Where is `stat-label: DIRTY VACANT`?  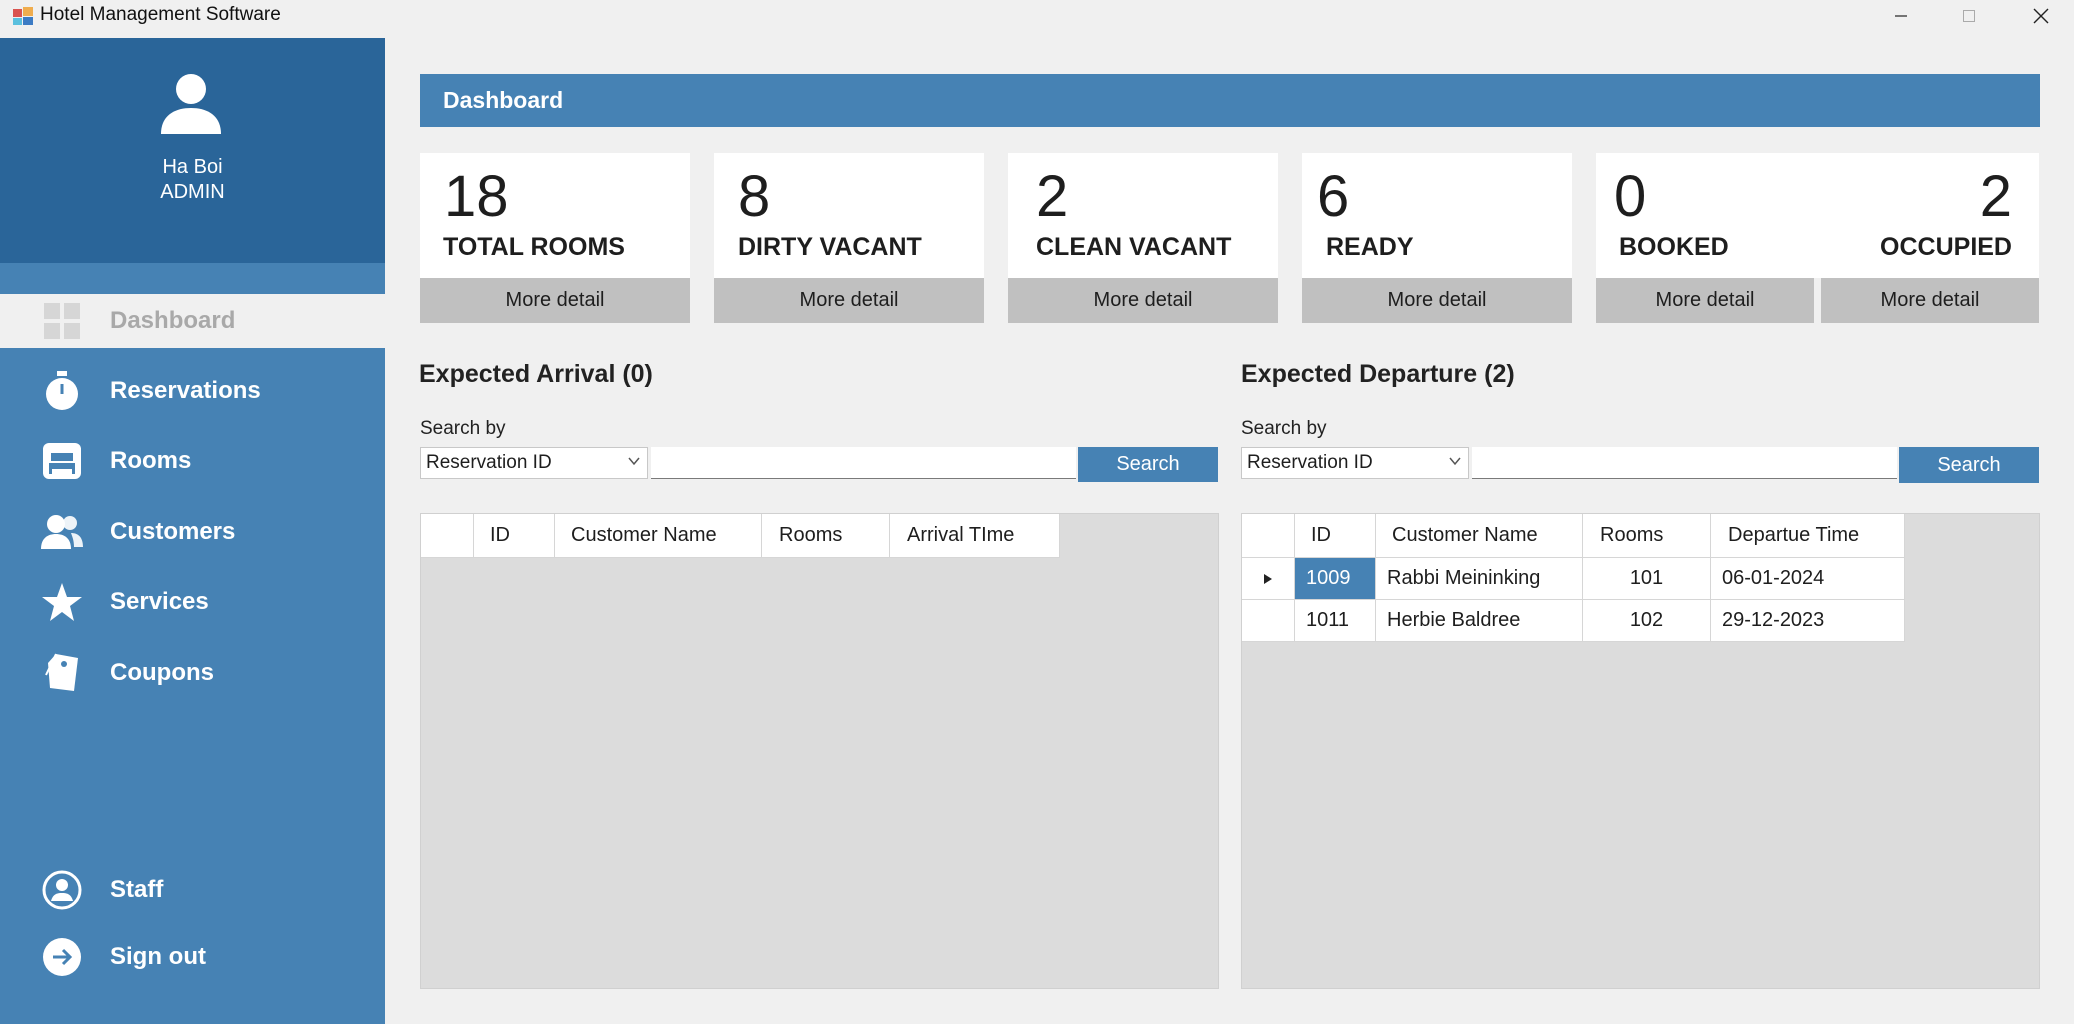 stat-label: DIRTY VACANT is located at coordinates (830, 247).